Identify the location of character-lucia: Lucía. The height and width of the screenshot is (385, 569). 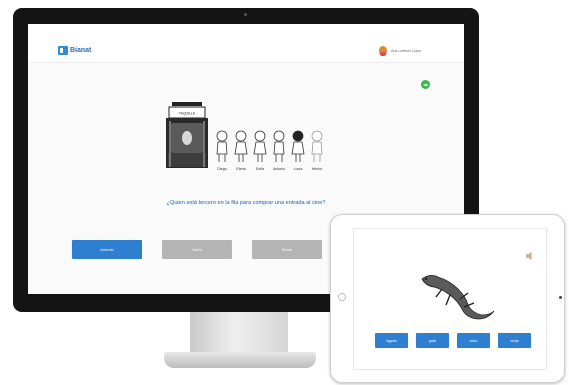
(298, 150).